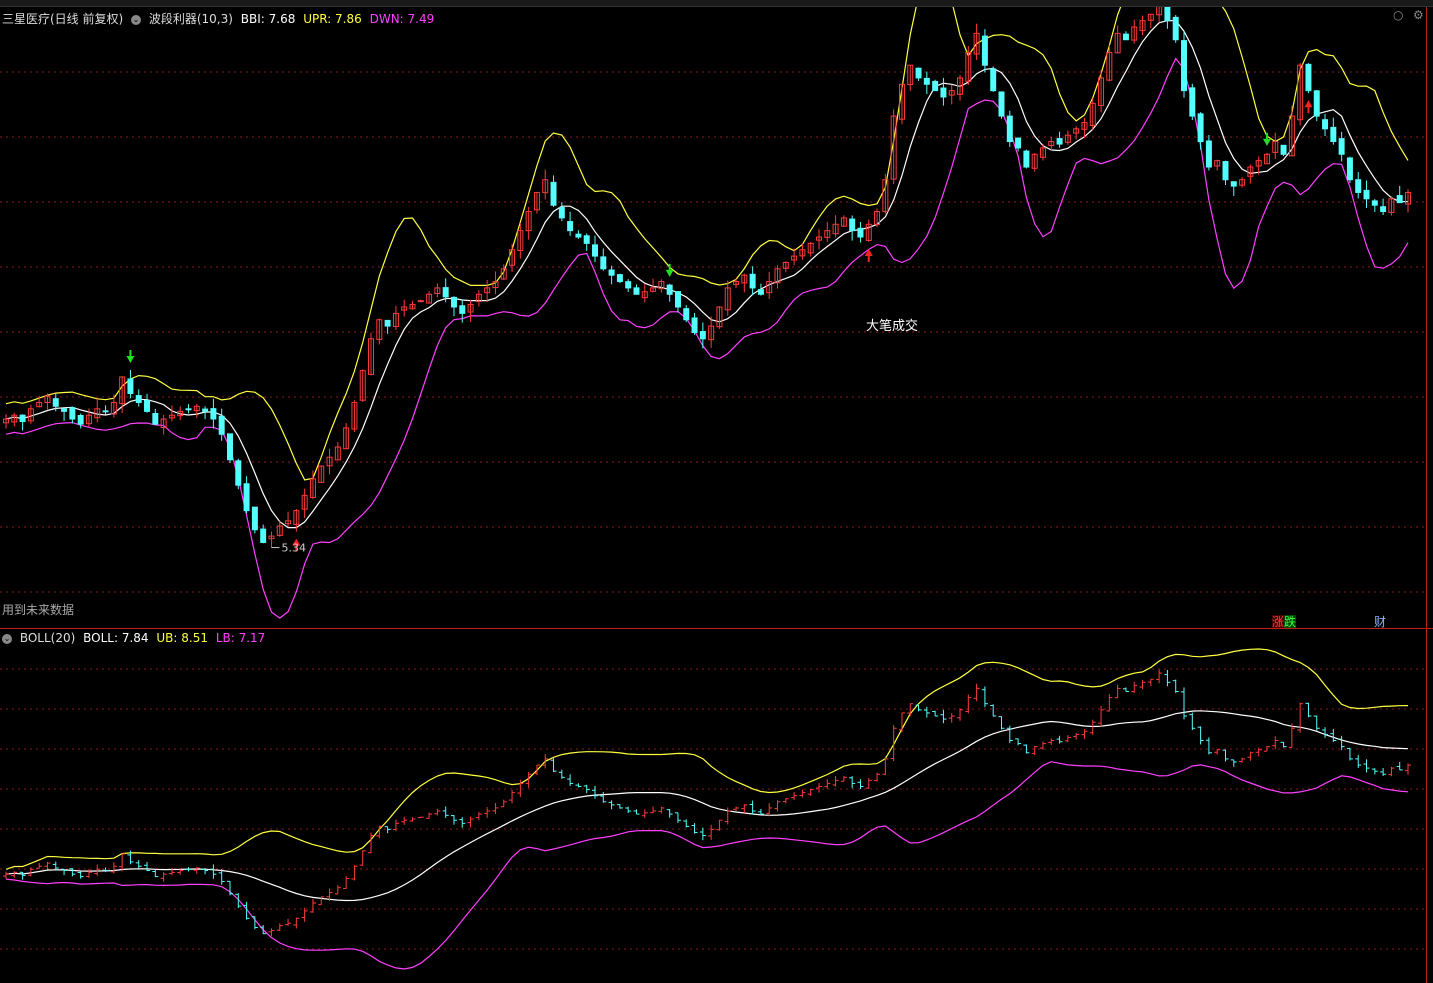 Image resolution: width=1433 pixels, height=983 pixels. What do you see at coordinates (1278, 622) in the screenshot?
I see `tag-up: 涨` at bounding box center [1278, 622].